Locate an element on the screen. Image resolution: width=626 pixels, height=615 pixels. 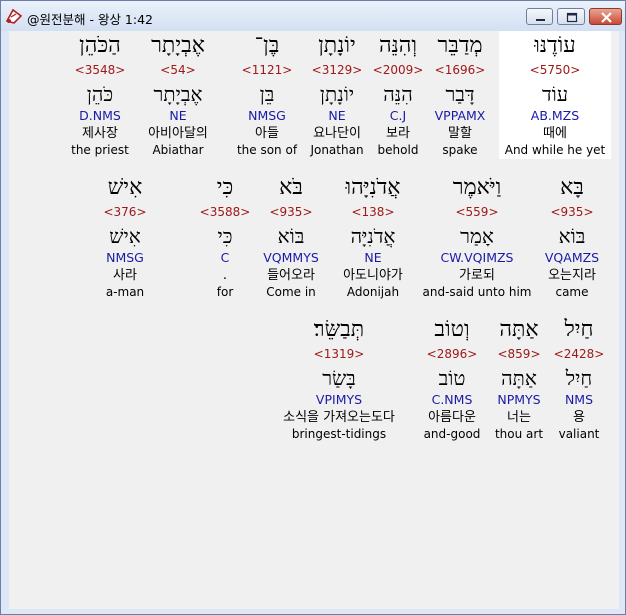
strong-number: <3548> is located at coordinates (100, 70).